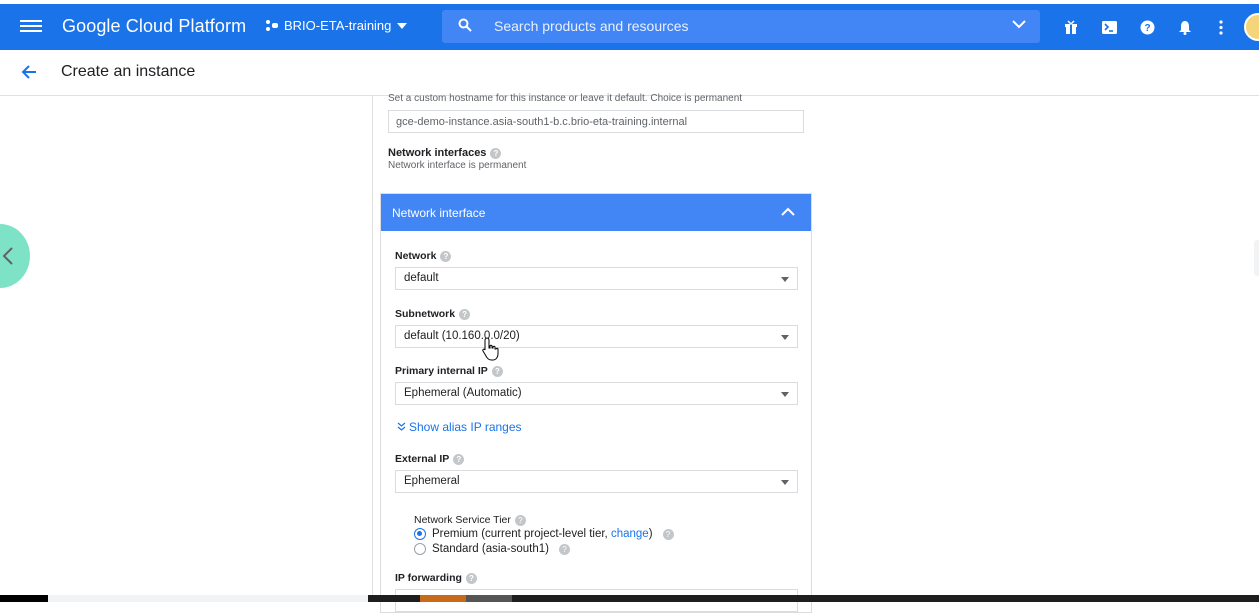 The width and height of the screenshot is (1259, 613). What do you see at coordinates (31, 27) in the screenshot?
I see `menu-icon` at bounding box center [31, 27].